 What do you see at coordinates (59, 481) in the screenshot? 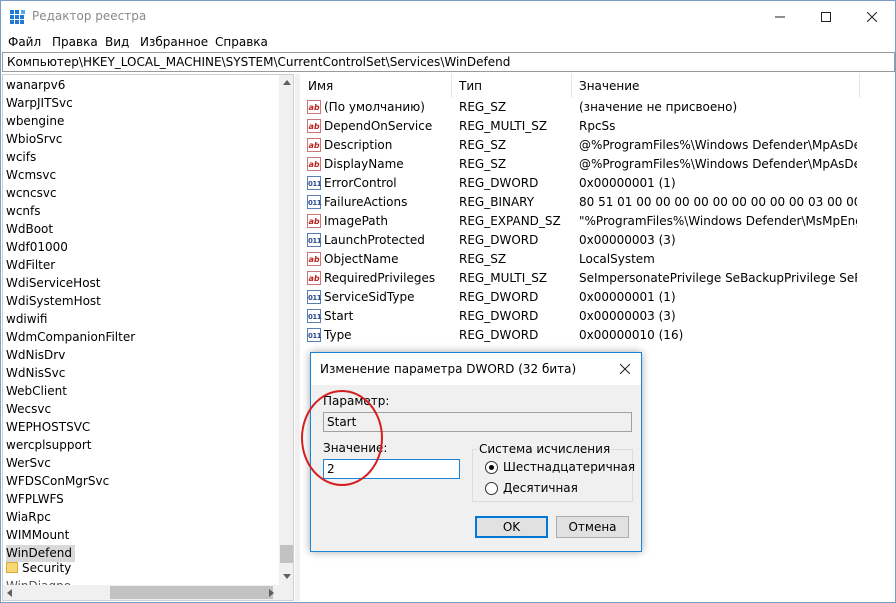
I see `tree-item: WFDSConMgrSvc` at bounding box center [59, 481].